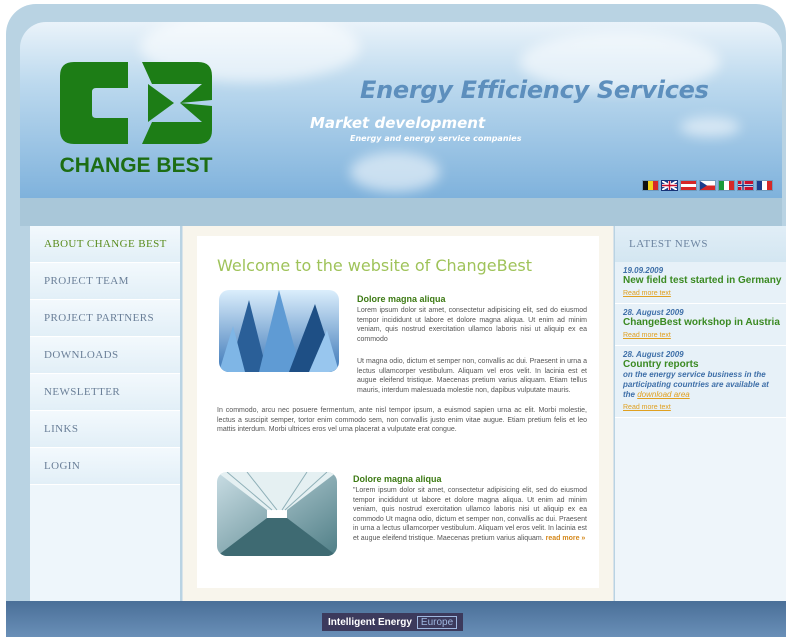  What do you see at coordinates (397, 479) in the screenshot?
I see `article-2-title: Dolore magna aliqua` at bounding box center [397, 479].